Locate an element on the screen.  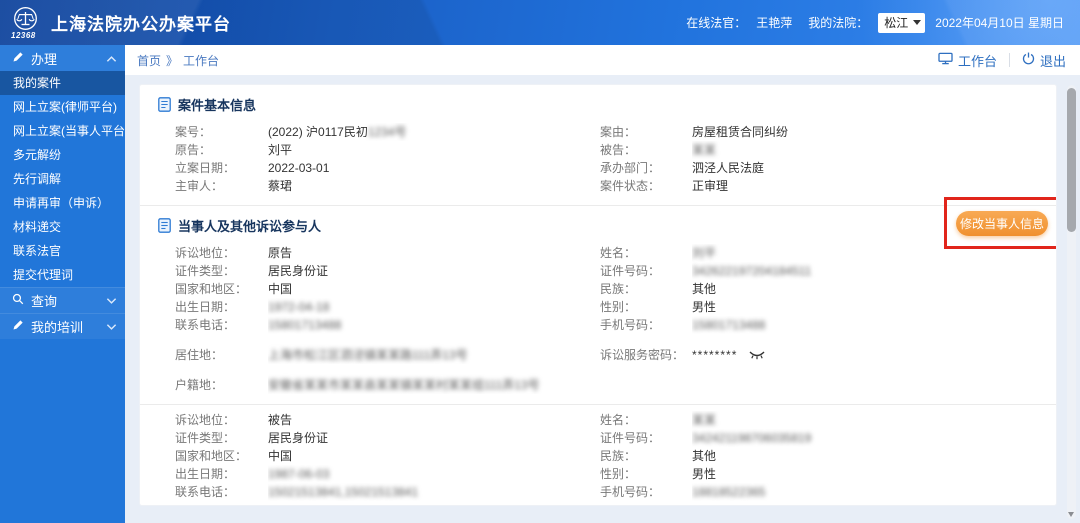
sidebar-item: 先行调解 is located at coordinates (62, 179).